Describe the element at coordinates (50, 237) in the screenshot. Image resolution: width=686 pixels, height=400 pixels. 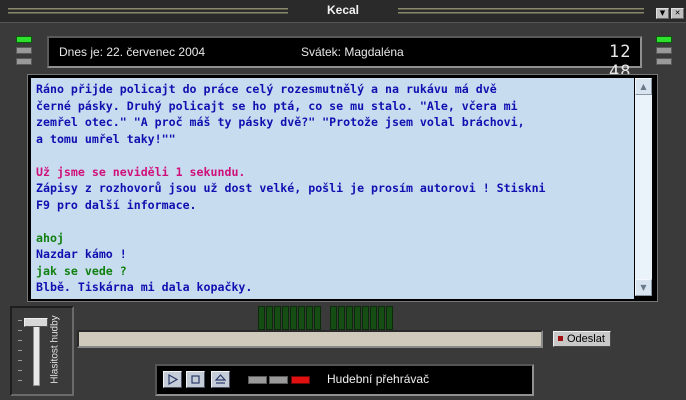
I see `chat-line: ahoj` at that location.